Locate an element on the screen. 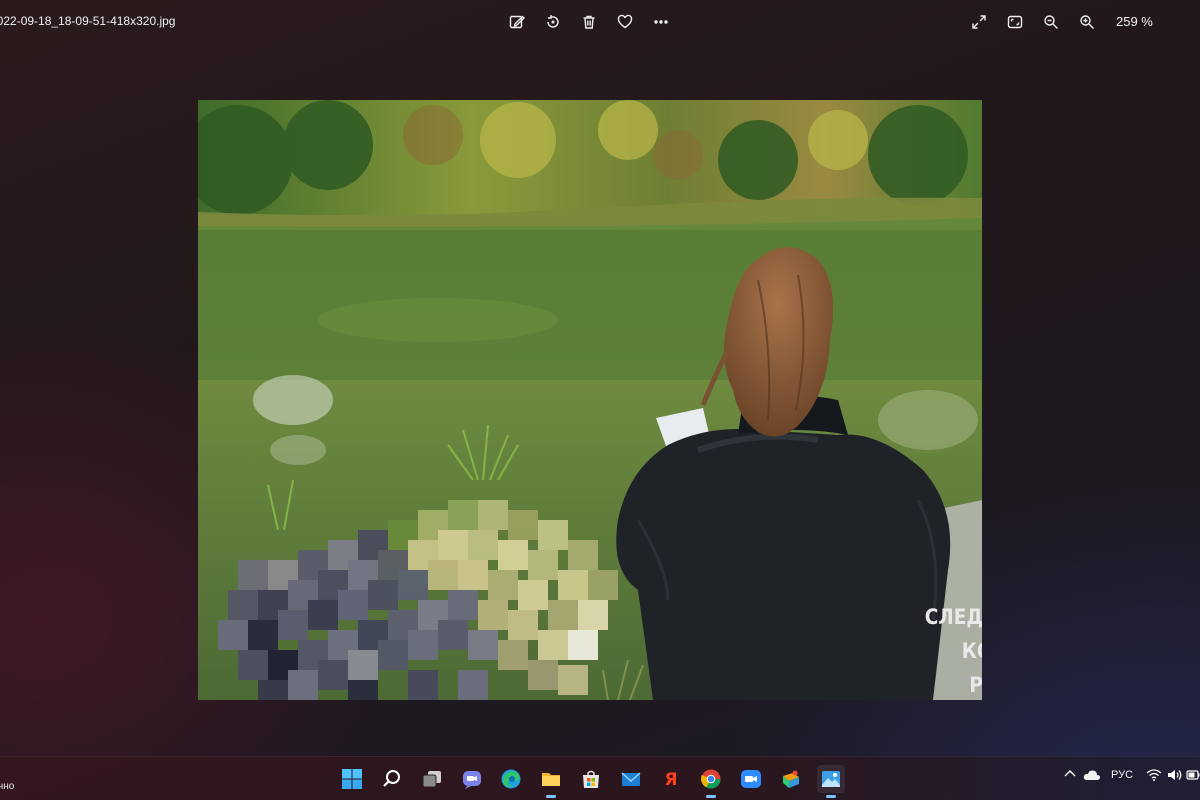  show-hidden-icons-button is located at coordinates (1070, 773).